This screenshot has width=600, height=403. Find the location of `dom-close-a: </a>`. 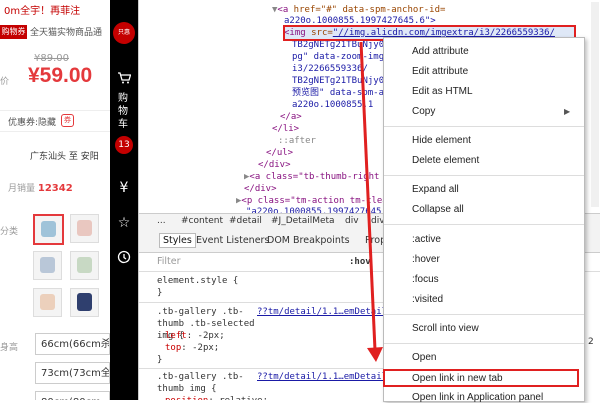

dom-close-a: </a> is located at coordinates (291, 117).